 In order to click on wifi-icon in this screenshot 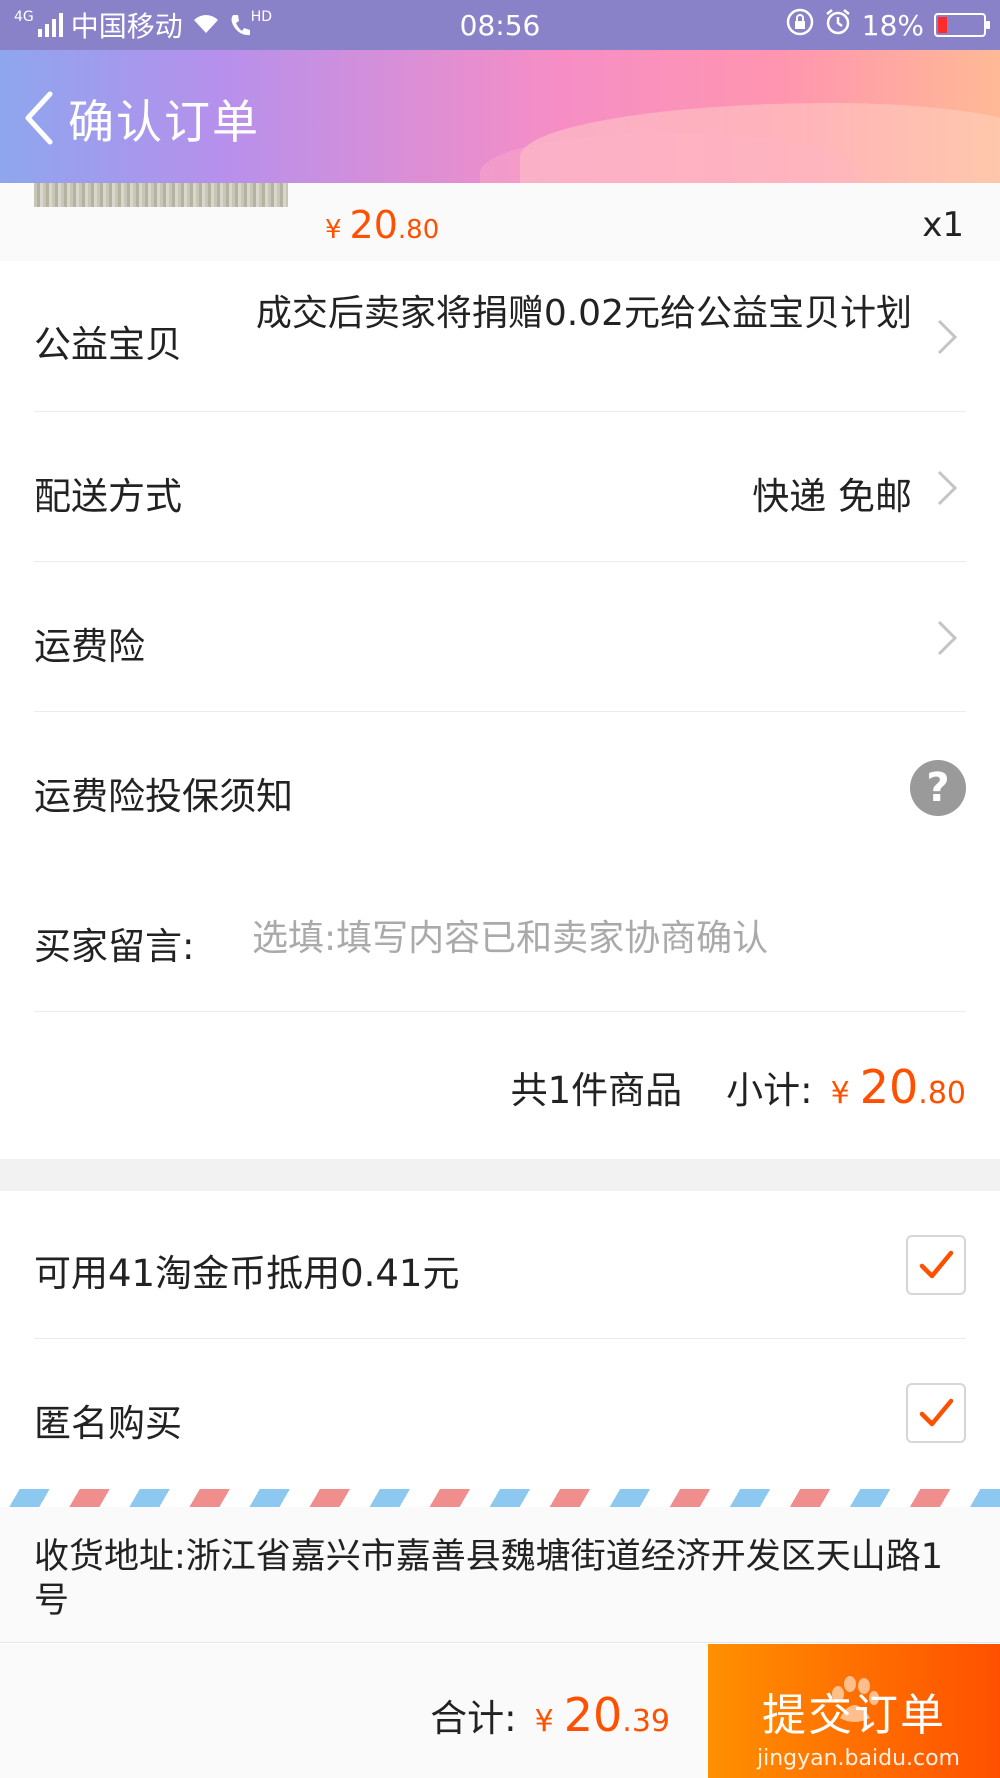, I will do `click(206, 25)`.